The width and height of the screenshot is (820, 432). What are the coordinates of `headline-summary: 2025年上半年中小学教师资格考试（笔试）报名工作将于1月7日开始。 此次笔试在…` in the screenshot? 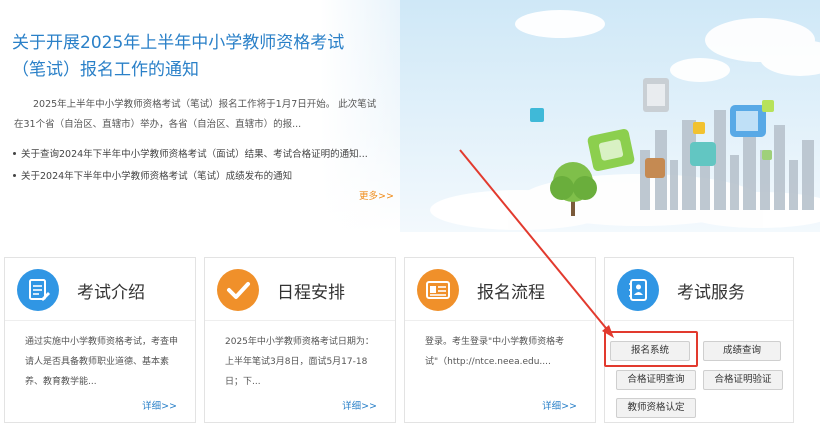 It's located at (195, 114).